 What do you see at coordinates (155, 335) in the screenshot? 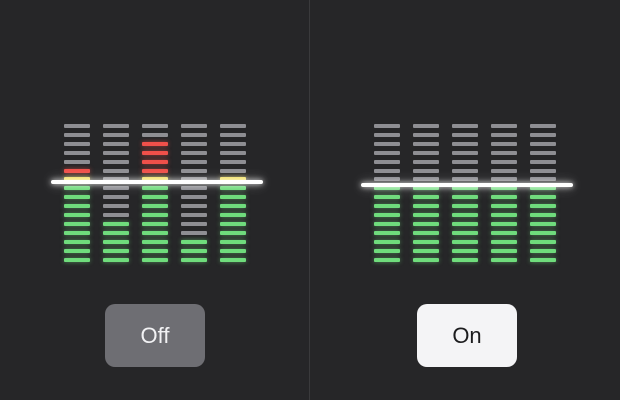
I see `off-button: Off` at bounding box center [155, 335].